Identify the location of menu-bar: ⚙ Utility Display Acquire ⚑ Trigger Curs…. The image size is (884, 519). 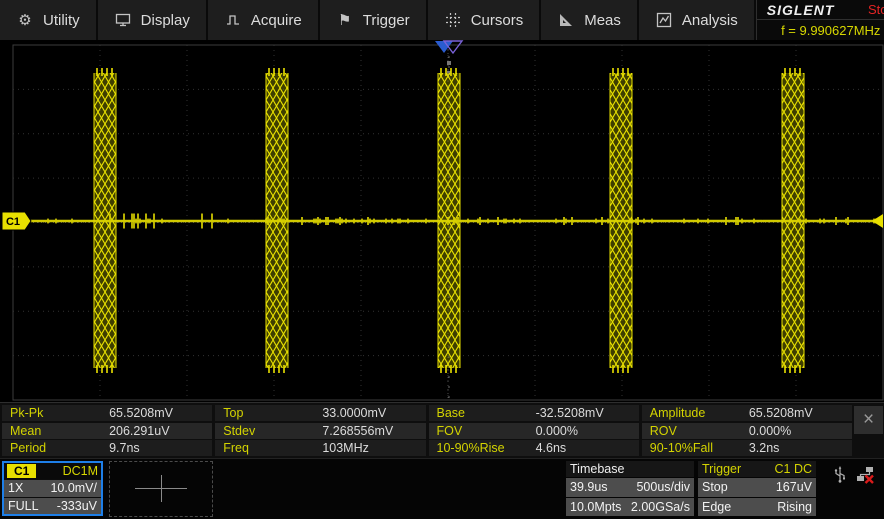
(442, 20).